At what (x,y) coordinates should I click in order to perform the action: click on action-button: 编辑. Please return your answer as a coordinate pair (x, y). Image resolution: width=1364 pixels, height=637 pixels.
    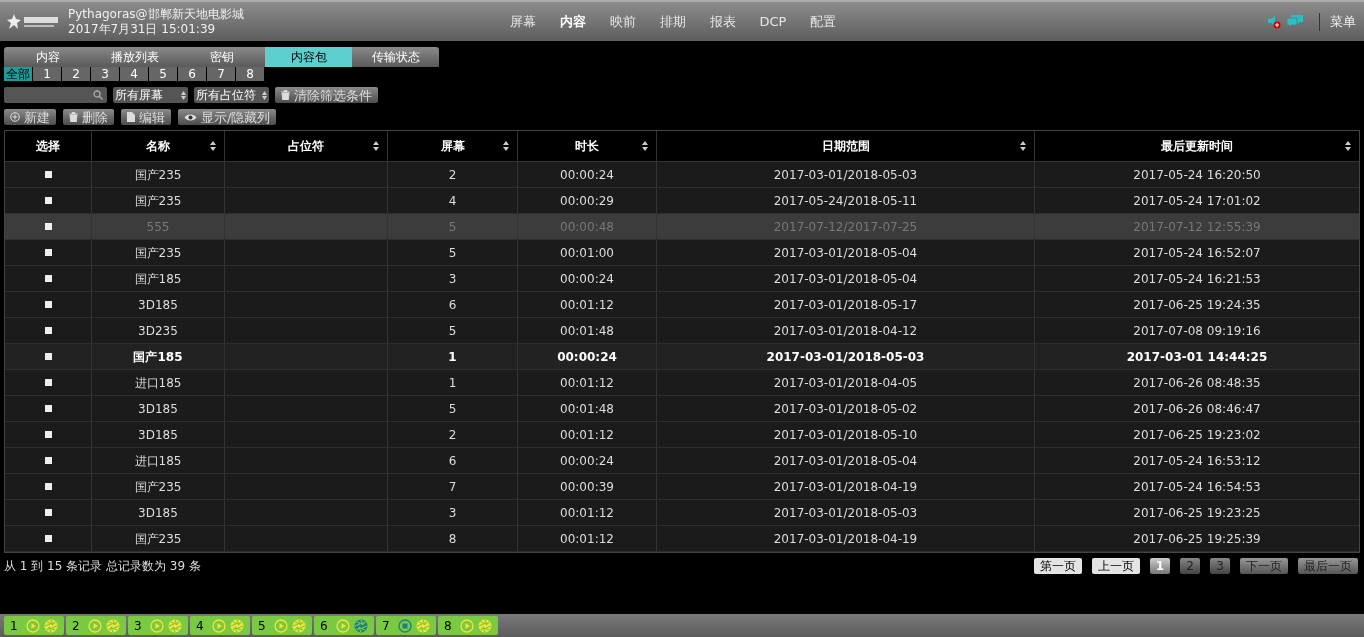
    Looking at the image, I should click on (146, 117).